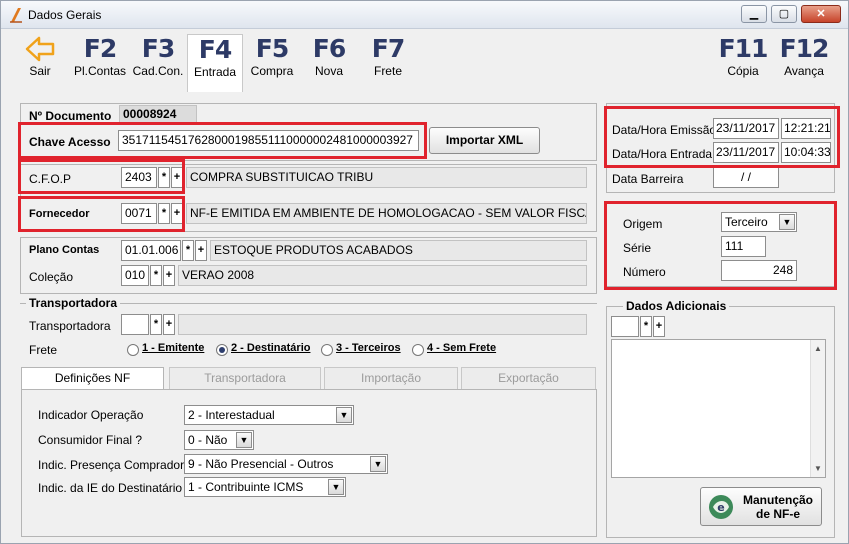 Image resolution: width=849 pixels, height=544 pixels. I want to click on frete-option-destinatario: 2 - Destinatário, so click(271, 348).